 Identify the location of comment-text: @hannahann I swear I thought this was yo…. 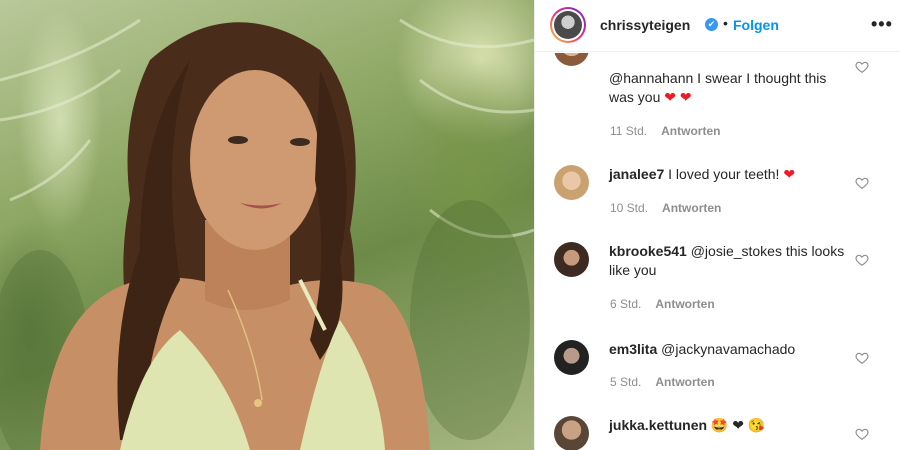
(729, 88).